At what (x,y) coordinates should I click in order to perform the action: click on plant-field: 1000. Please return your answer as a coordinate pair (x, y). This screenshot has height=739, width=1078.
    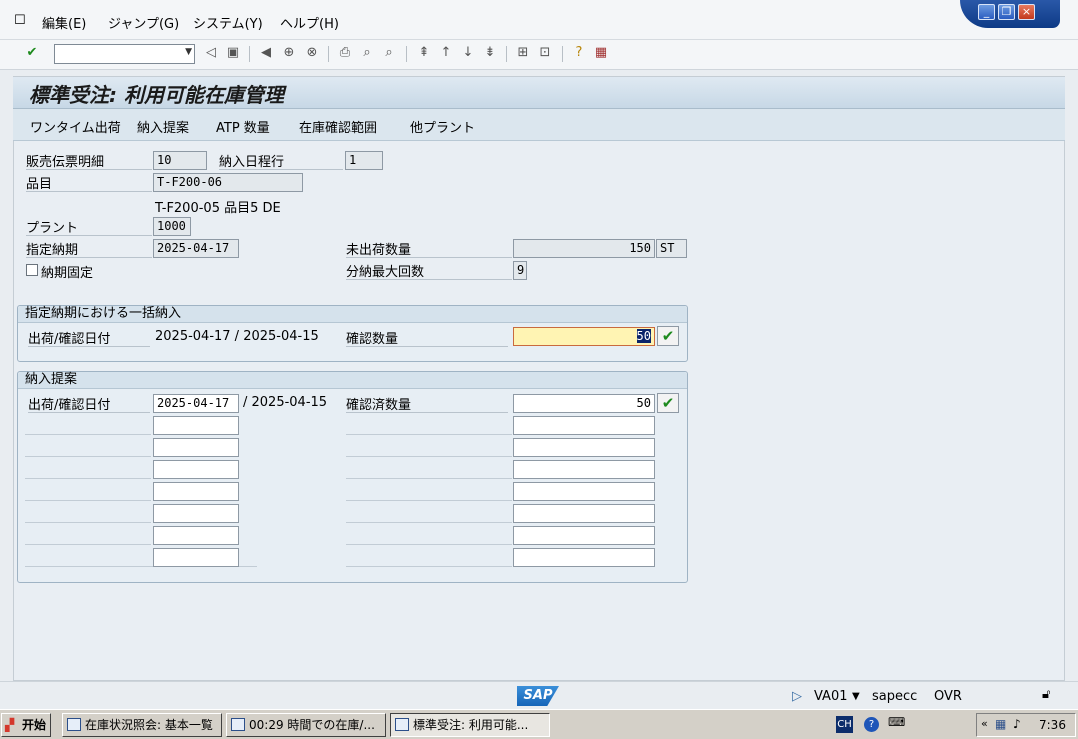
    Looking at the image, I should click on (172, 226).